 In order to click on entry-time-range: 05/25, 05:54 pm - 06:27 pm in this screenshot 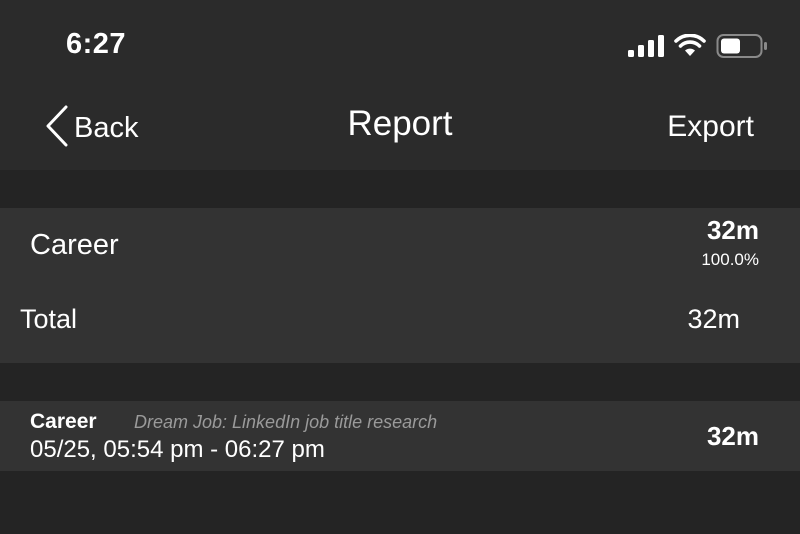, I will do `click(177, 449)`.